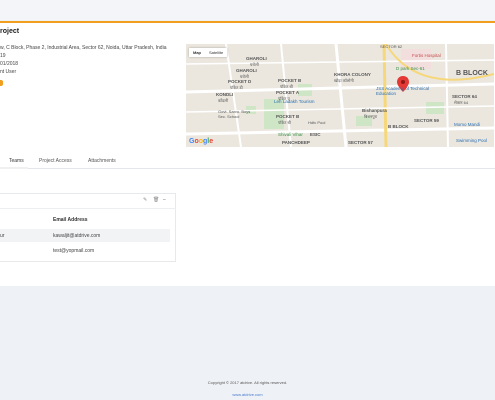  I want to click on map-label: Govt. Sarvo. Boys Sec. School, so click(234, 114).